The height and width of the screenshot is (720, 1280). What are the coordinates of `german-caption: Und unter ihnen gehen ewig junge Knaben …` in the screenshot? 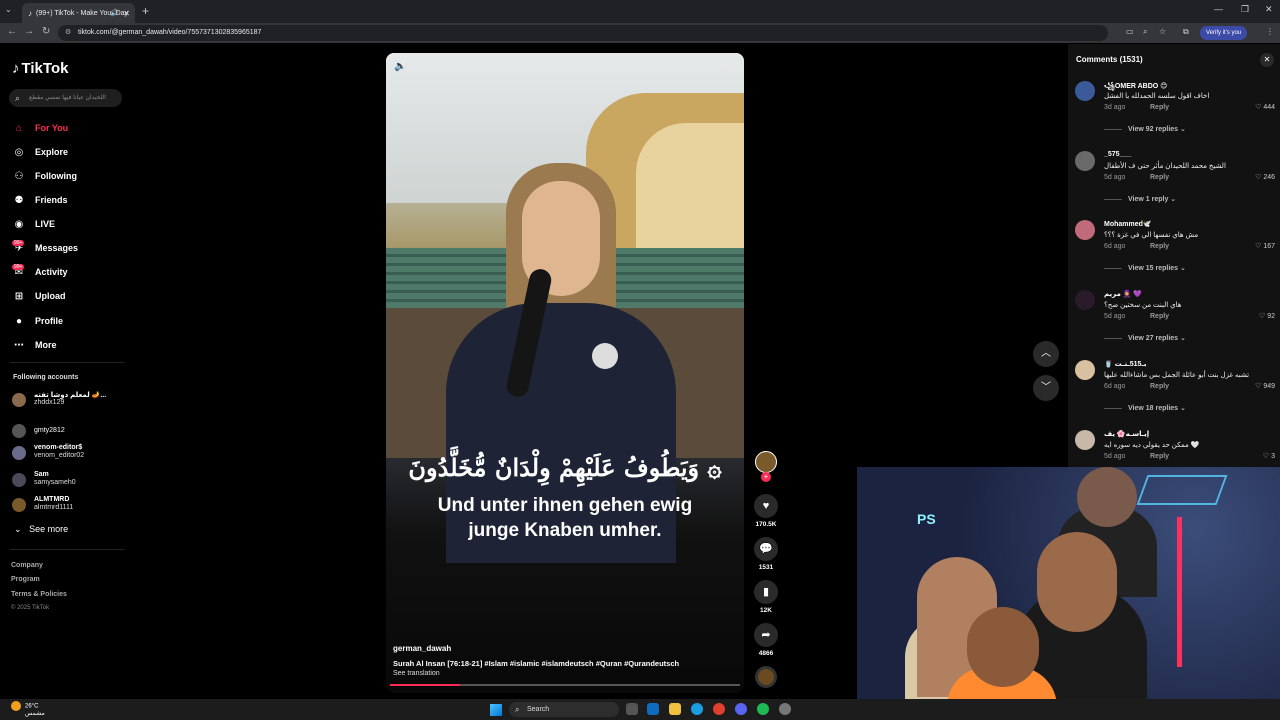 It's located at (565, 518).